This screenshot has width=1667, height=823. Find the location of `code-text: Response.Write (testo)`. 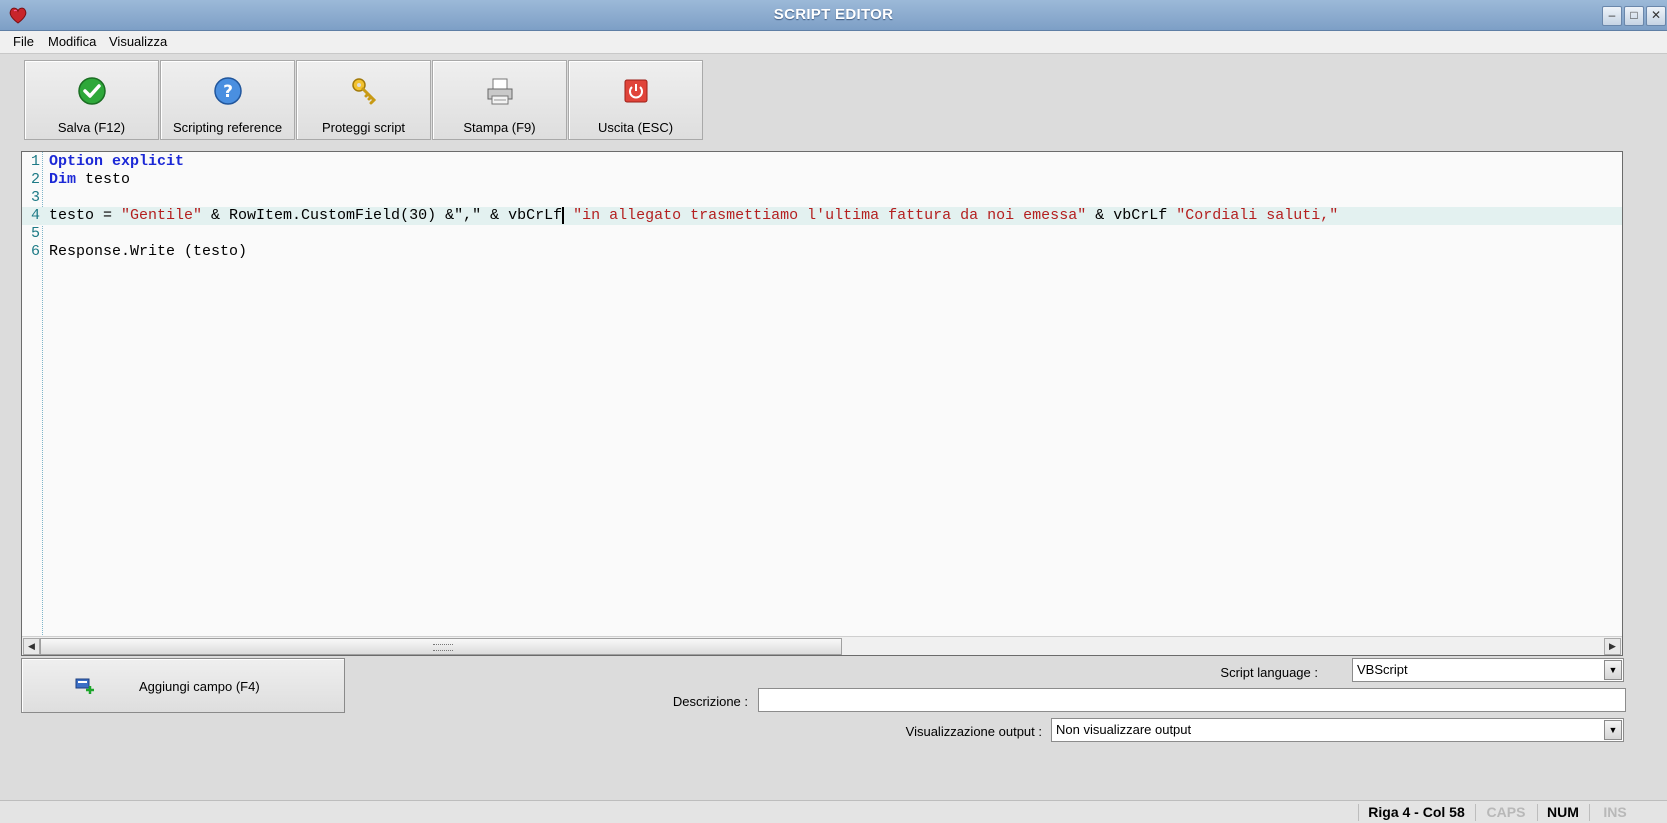

code-text: Response.Write (testo) is located at coordinates (148, 252).